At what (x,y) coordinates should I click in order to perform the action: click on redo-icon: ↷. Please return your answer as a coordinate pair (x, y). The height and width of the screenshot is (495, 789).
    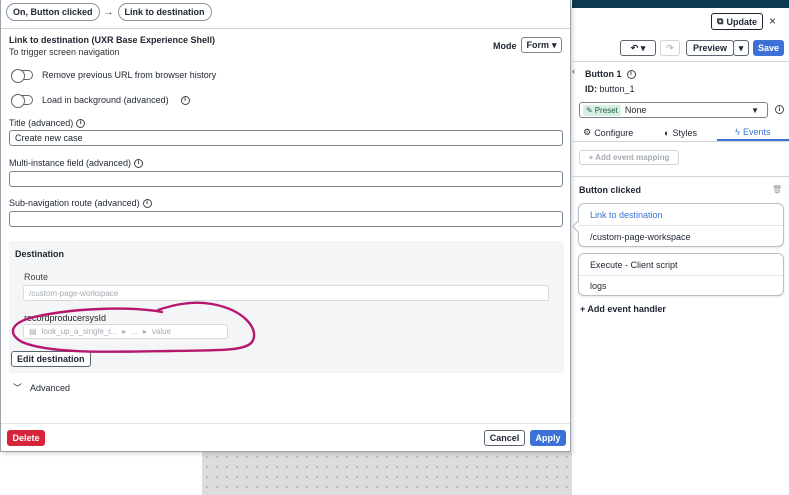
    Looking at the image, I should click on (670, 47).